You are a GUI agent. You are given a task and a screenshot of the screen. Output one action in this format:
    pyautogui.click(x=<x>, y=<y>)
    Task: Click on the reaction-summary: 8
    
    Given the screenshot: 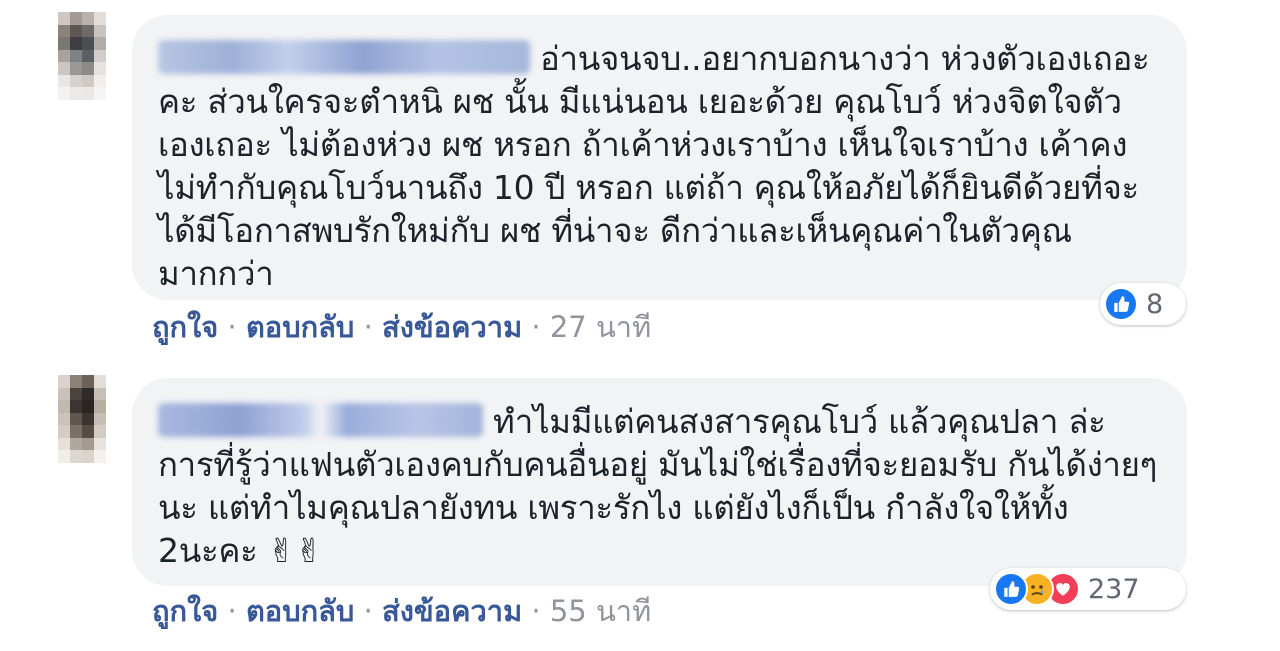 What is the action you would take?
    pyautogui.click(x=1143, y=304)
    